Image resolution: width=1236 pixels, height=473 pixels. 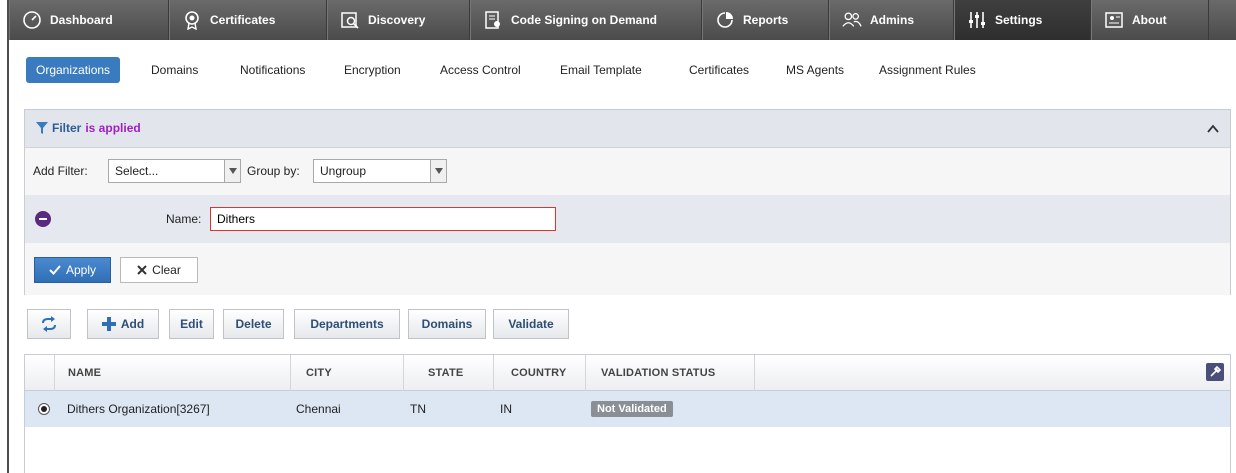 What do you see at coordinates (108, 324) in the screenshot?
I see `plus-icon` at bounding box center [108, 324].